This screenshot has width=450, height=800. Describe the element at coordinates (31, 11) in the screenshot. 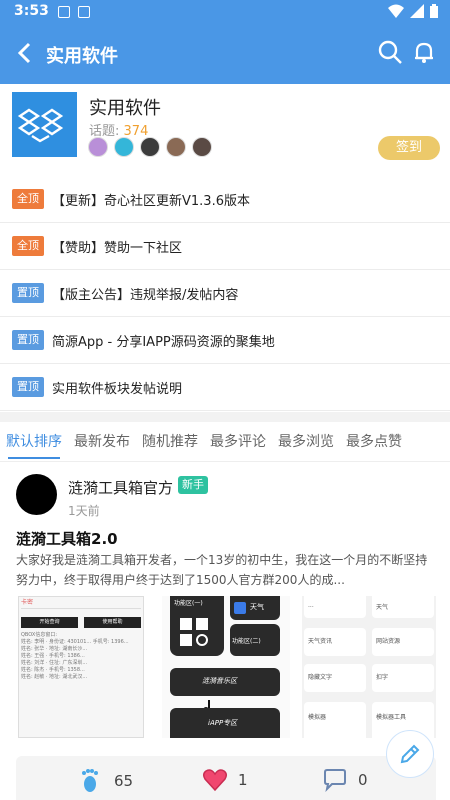

I see `status-time: 3:53` at that location.